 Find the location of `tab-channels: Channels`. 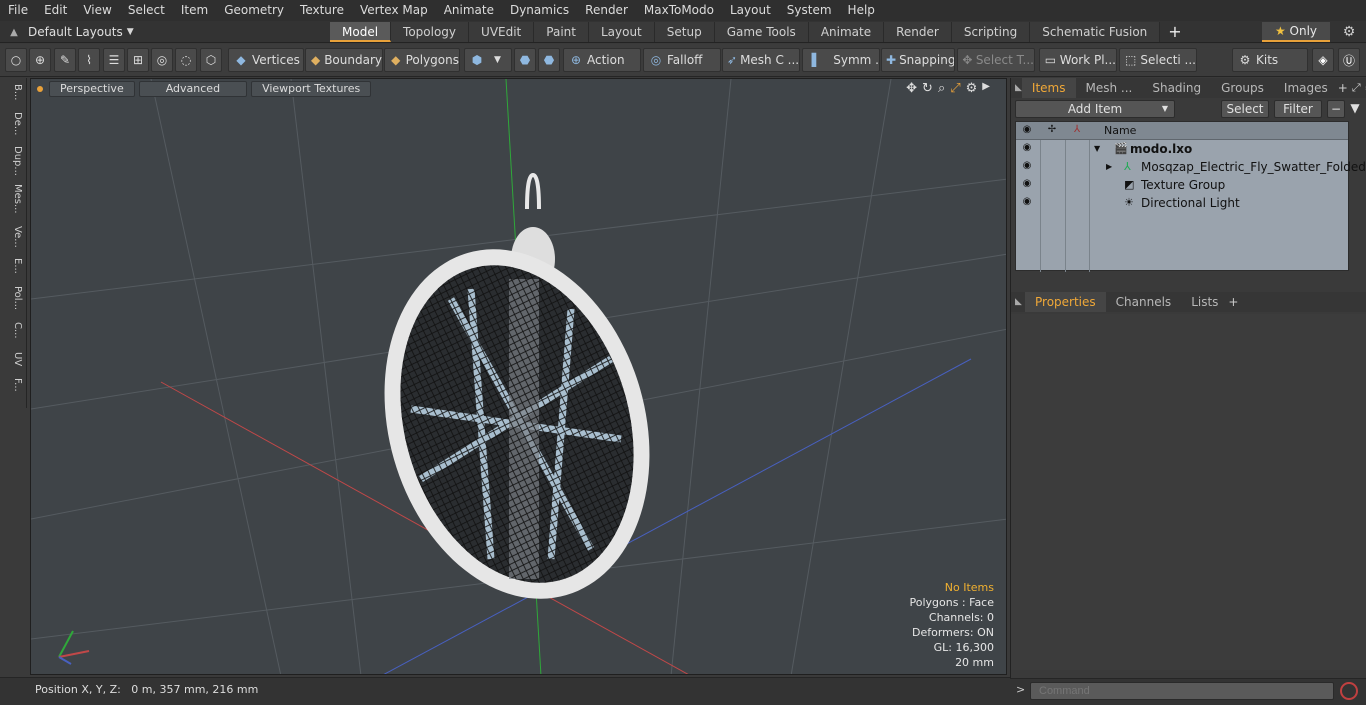

tab-channels: Channels is located at coordinates (1144, 302).